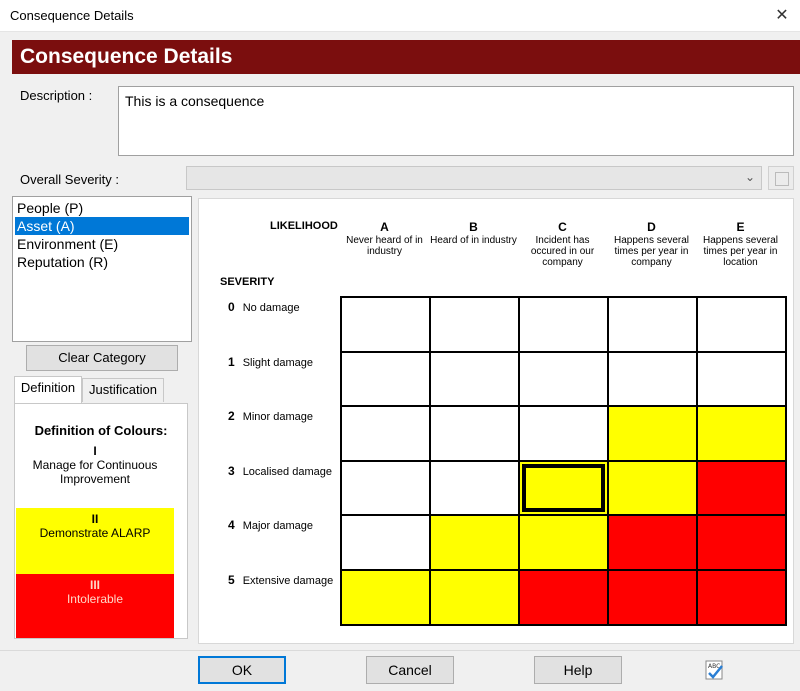 Image resolution: width=800 pixels, height=691 pixels. I want to click on band-text: Demonstrate ALARP, so click(95, 533).